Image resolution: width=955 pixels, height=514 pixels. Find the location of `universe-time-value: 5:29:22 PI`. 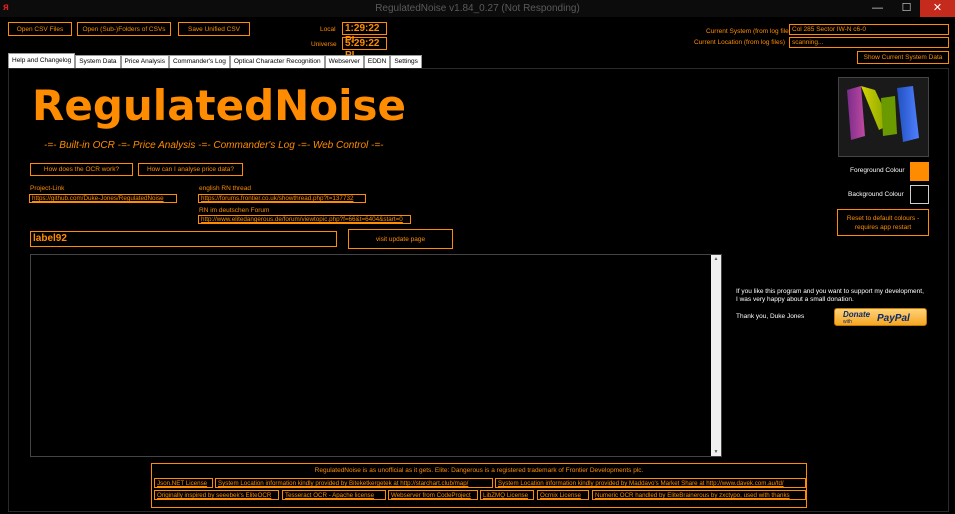

universe-time-value: 5:29:22 PI is located at coordinates (364, 49).